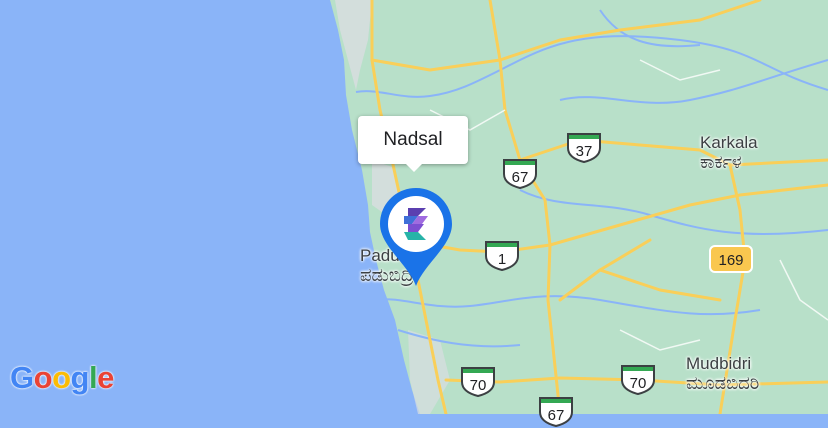 Image resolution: width=828 pixels, height=428 pixels. Describe the element at coordinates (723, 383) in the screenshot. I see `place-local-name: ಮೂಡಬಿದರಿ` at that location.